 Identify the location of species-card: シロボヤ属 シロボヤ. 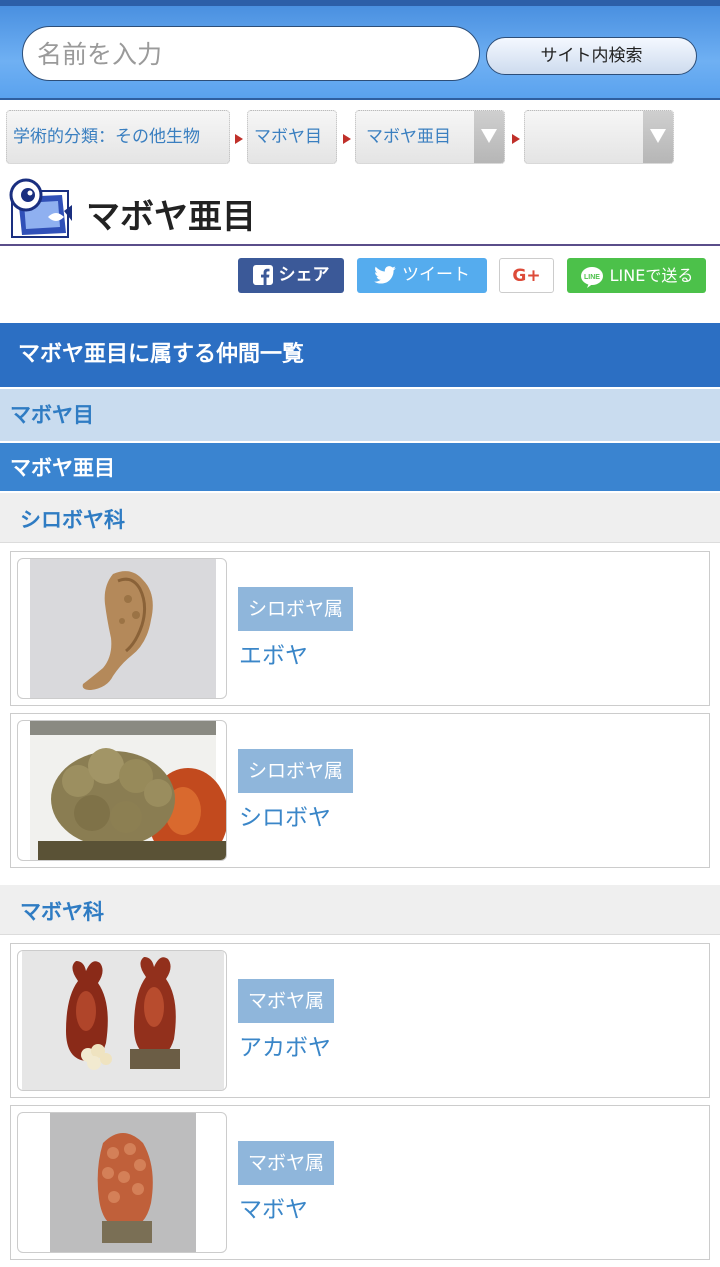
(360, 790).